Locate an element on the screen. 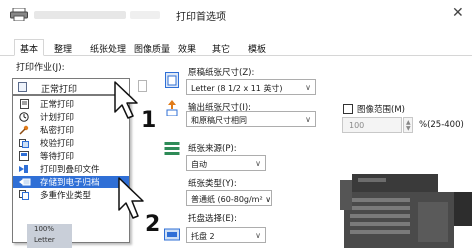  paper-source-label: 纸张来源(P): is located at coordinates (212, 149).